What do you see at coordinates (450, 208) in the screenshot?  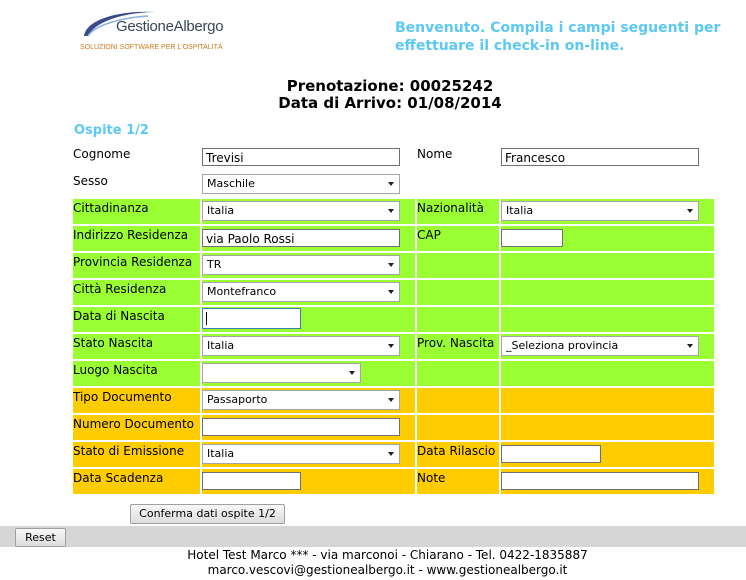 I see `nazionalita-label: Nazionalità` at bounding box center [450, 208].